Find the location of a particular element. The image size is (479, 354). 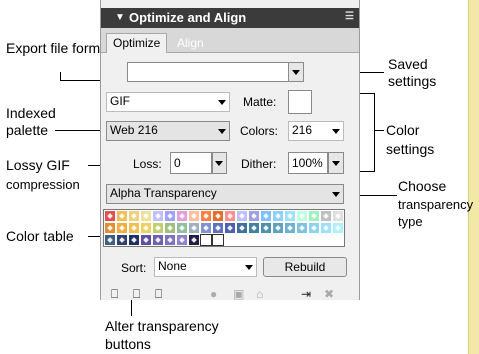

lock-icon: ⌂ is located at coordinates (259, 294).